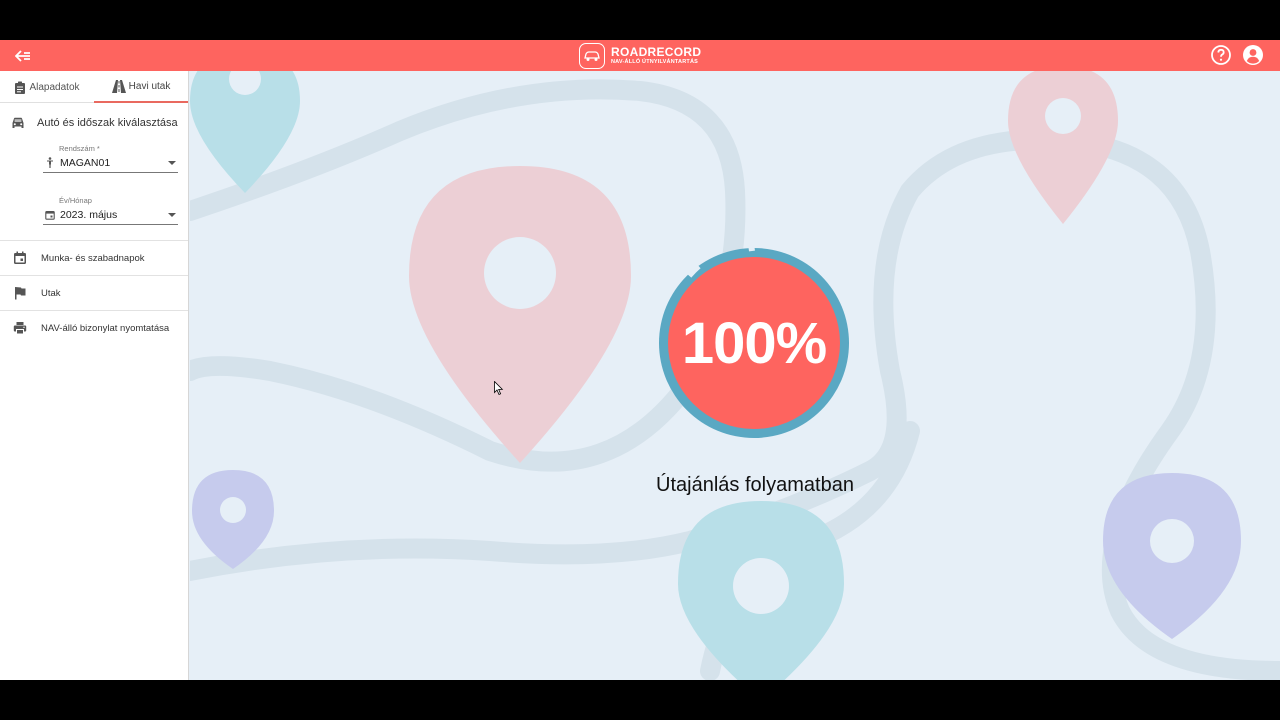 The width and height of the screenshot is (1280, 720). Describe the element at coordinates (654, 61) in the screenshot. I see `logo-subtitle: NAV-ÁLLÓ ÚTNYILVÁNTARTÁS` at that location.